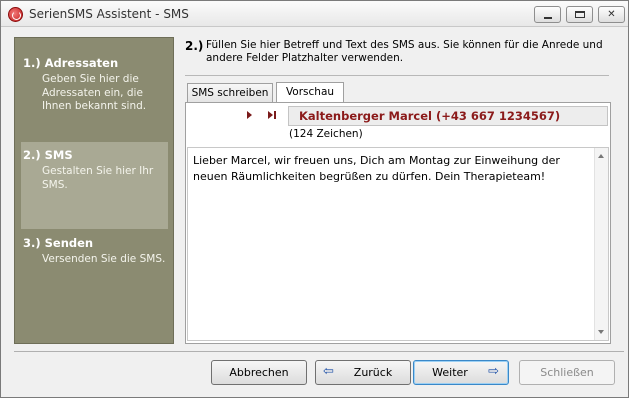  What do you see at coordinates (548, 18) in the screenshot?
I see `minimize-icon` at bounding box center [548, 18].